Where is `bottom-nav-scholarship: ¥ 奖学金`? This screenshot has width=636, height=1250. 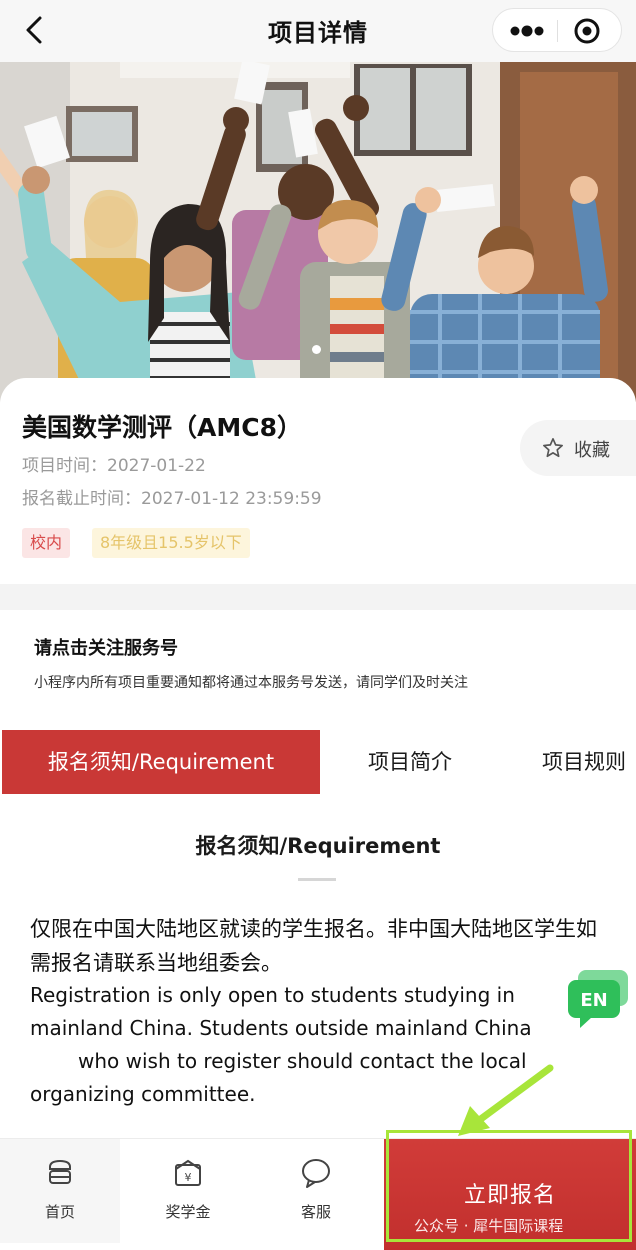
bottom-nav-scholarship: ¥ 奖学金 is located at coordinates (188, 1191).